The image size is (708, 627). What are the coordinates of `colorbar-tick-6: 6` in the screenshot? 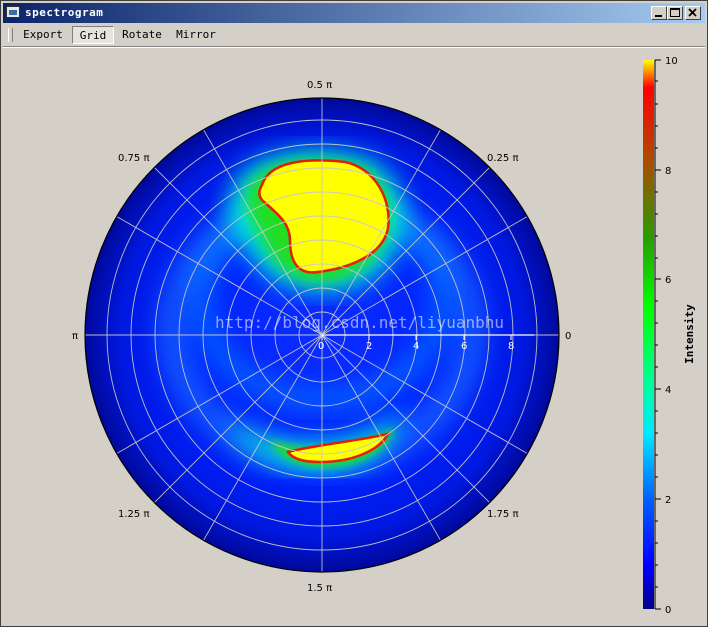 It's located at (668, 280).